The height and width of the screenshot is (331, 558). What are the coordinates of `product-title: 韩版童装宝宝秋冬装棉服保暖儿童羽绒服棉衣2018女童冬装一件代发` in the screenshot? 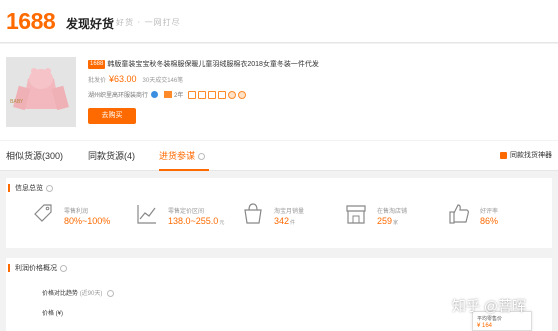 It's located at (213, 64).